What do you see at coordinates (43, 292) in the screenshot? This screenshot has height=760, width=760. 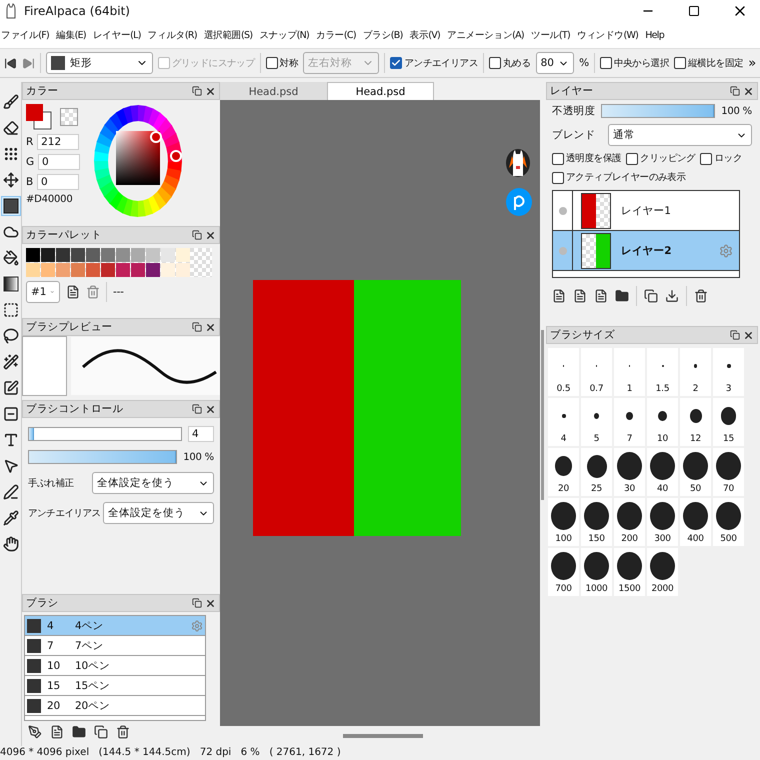 I see `palette-dropdown: #1` at bounding box center [43, 292].